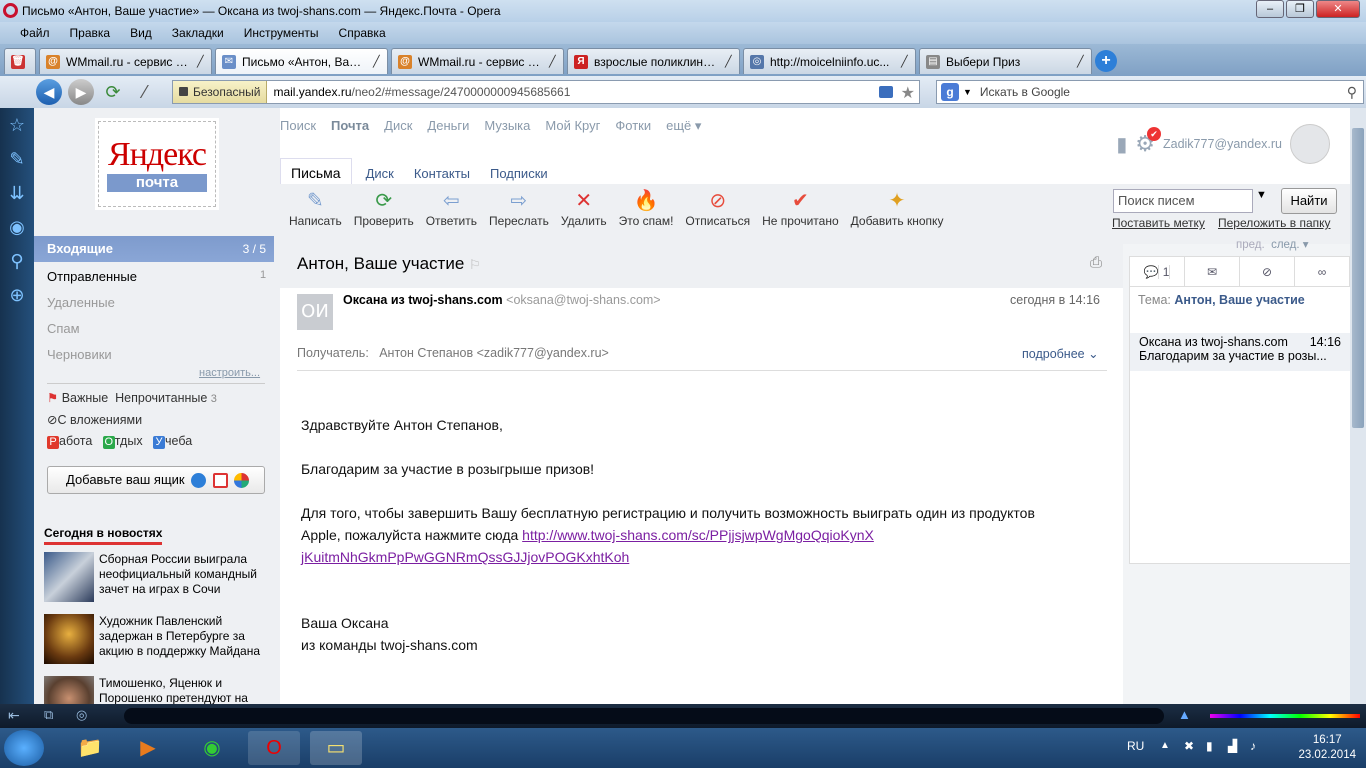 The height and width of the screenshot is (768, 1366). What do you see at coordinates (1005, 61) in the screenshot?
I see `browser-tab: ▤ Выбери Приз ╱` at bounding box center [1005, 61].